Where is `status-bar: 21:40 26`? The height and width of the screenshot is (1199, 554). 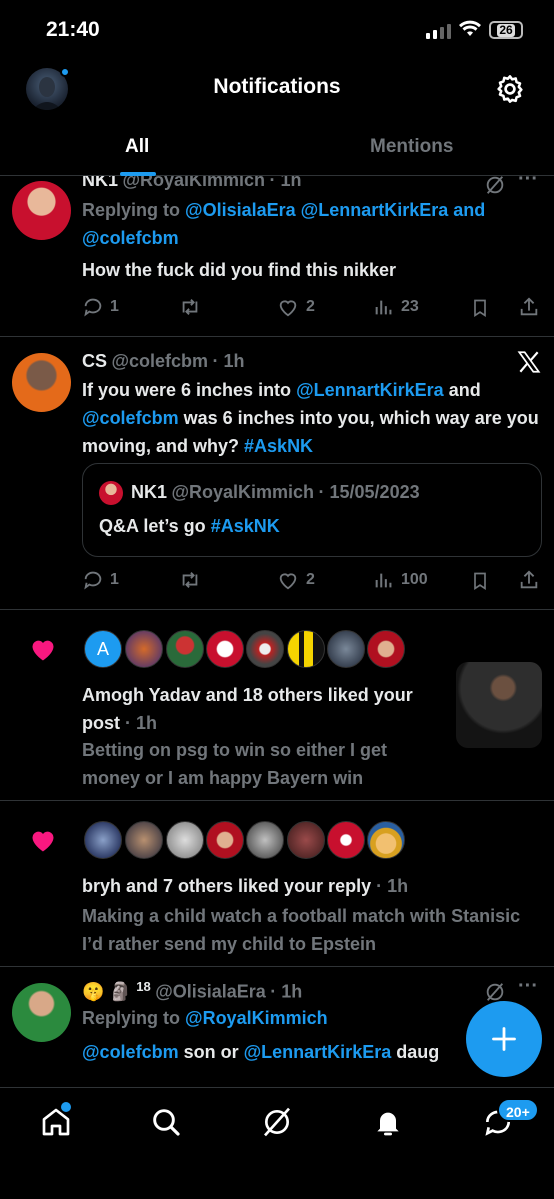 status-bar: 21:40 26 is located at coordinates (277, 30).